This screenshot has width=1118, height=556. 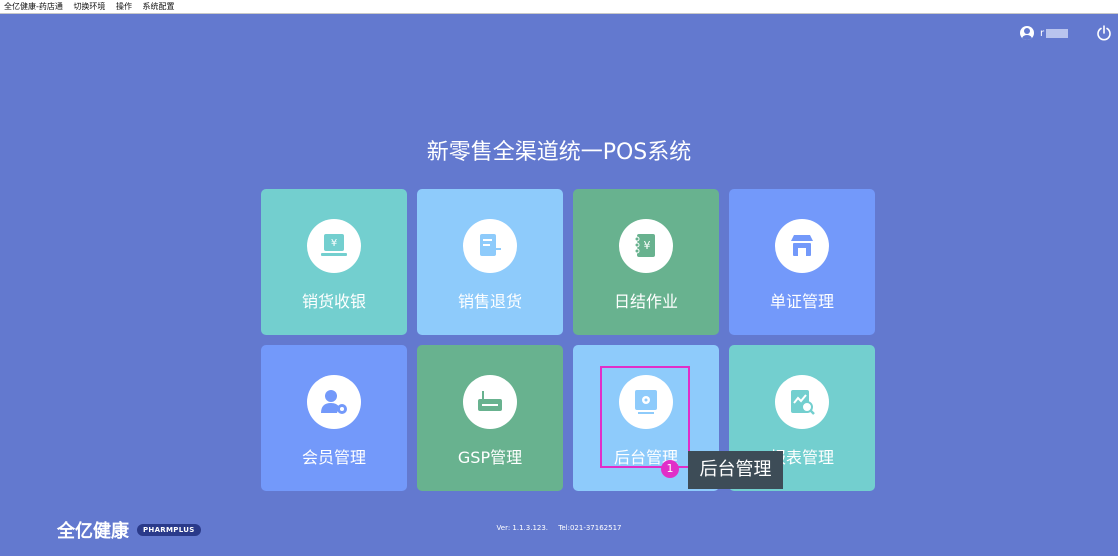 I want to click on tile-label: 日结作业, so click(x=645, y=301).